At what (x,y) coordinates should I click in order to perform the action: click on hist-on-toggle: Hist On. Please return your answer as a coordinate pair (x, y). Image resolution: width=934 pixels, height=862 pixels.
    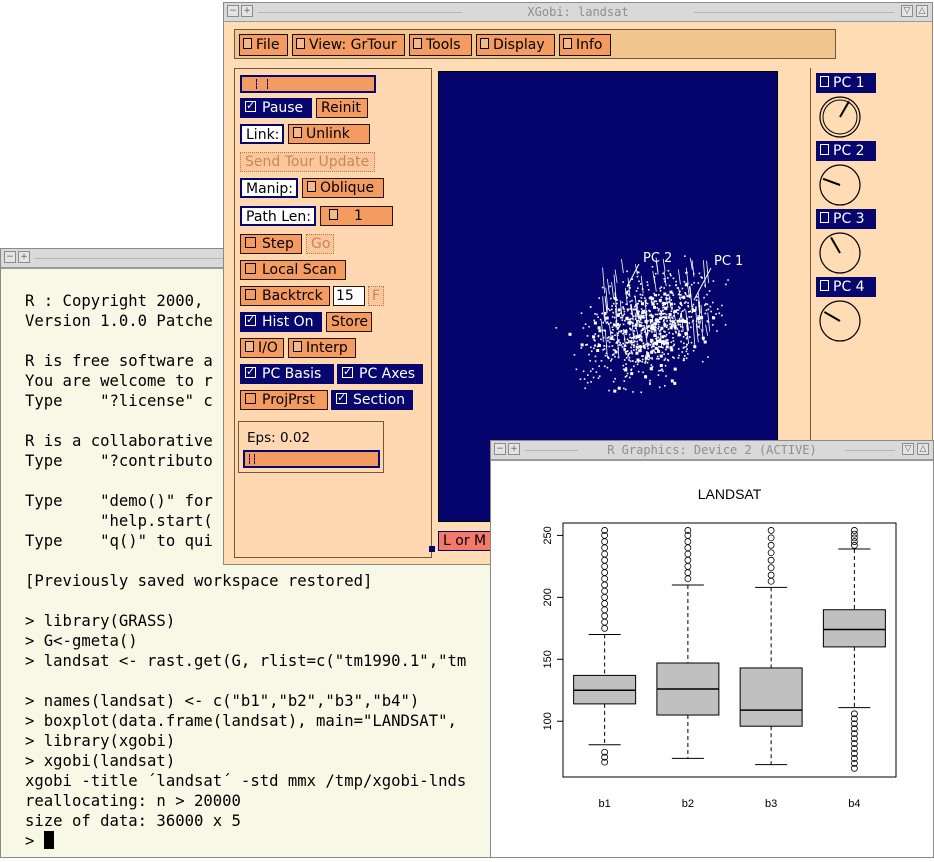
    Looking at the image, I should click on (281, 321).